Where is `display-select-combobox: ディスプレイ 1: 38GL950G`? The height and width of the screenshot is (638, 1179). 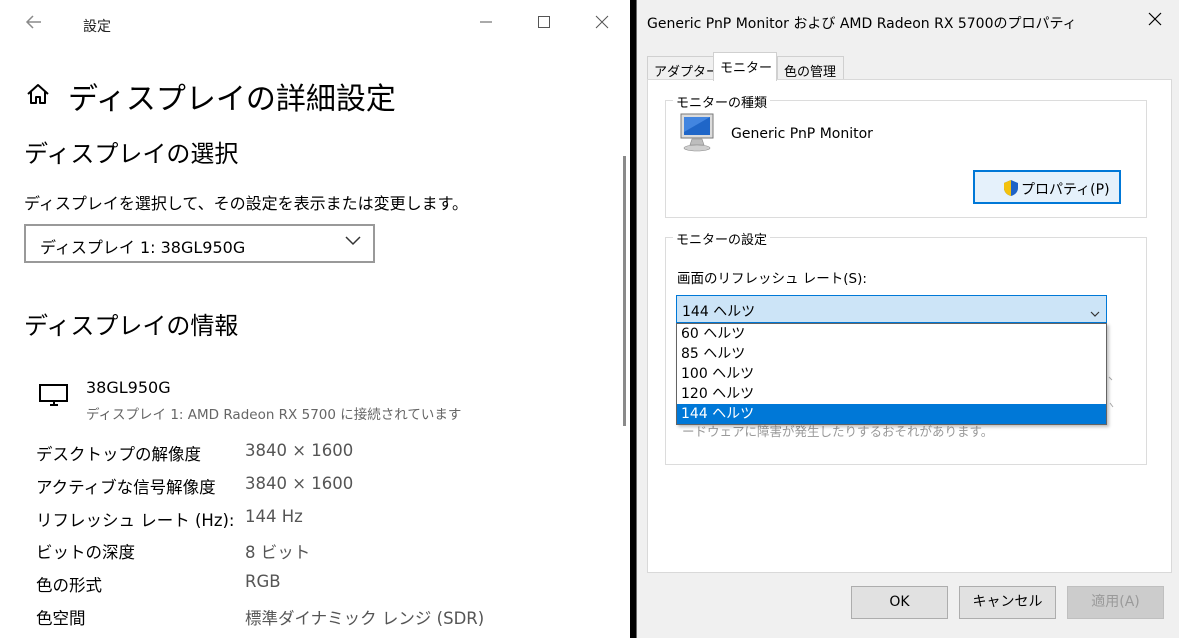
display-select-combobox: ディスプレイ 1: 38GL950G is located at coordinates (199, 243).